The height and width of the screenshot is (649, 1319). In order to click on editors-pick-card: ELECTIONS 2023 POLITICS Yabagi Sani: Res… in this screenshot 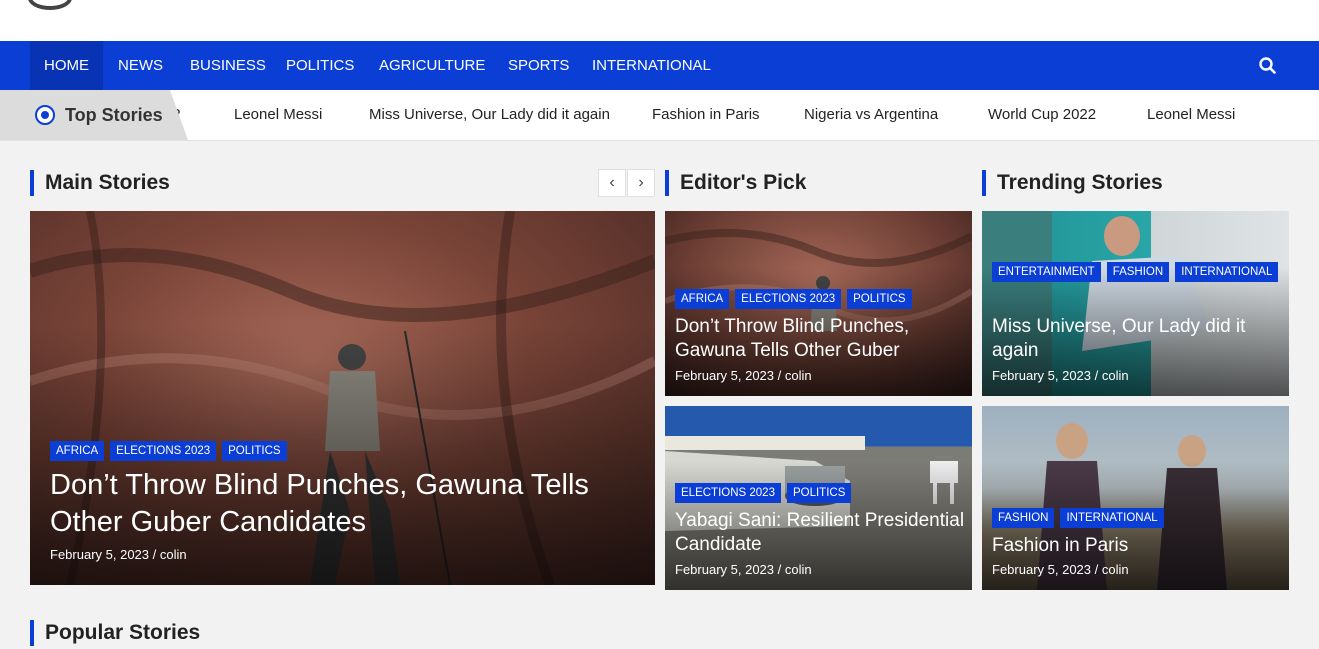, I will do `click(818, 498)`.